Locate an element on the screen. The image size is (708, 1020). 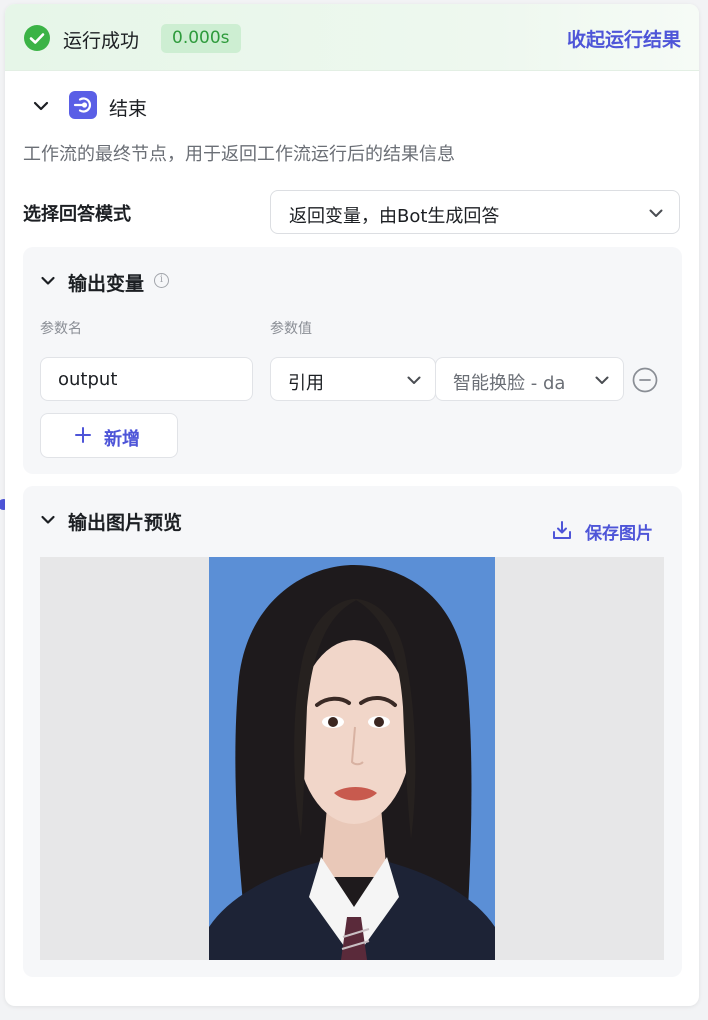
run-status-text: 运行成功 is located at coordinates (101, 41).